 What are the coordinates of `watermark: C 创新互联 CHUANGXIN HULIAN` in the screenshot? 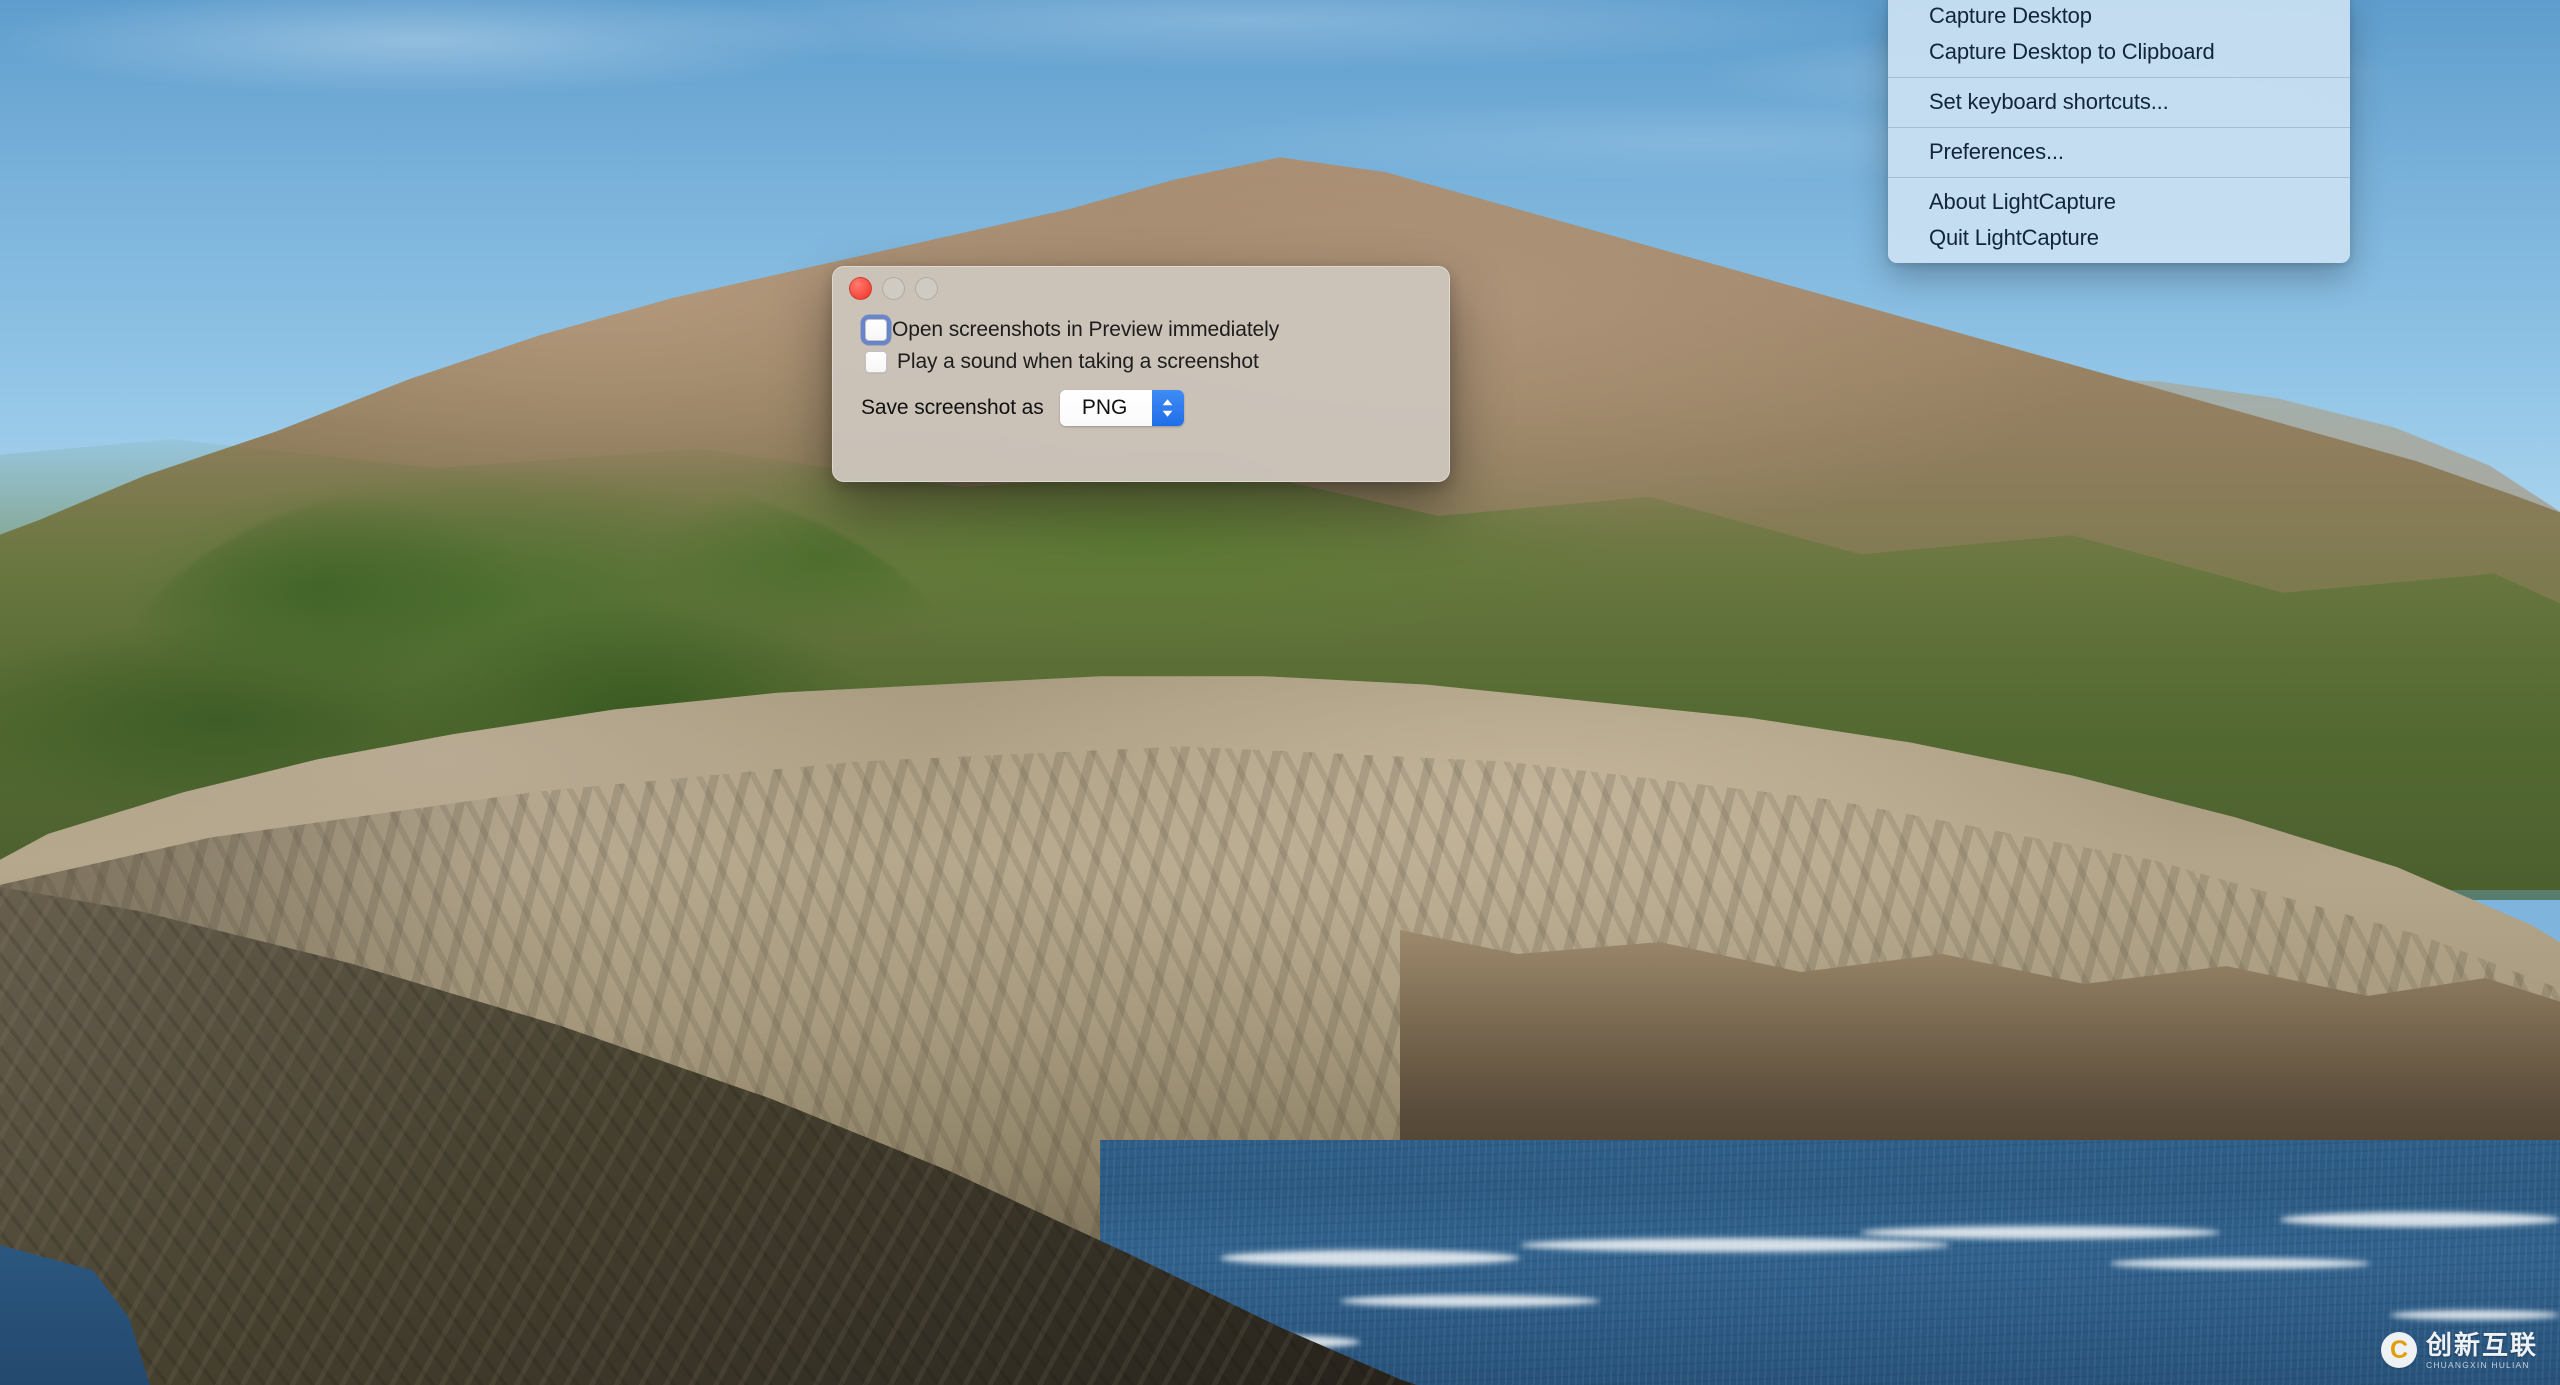 It's located at (2459, 1351).